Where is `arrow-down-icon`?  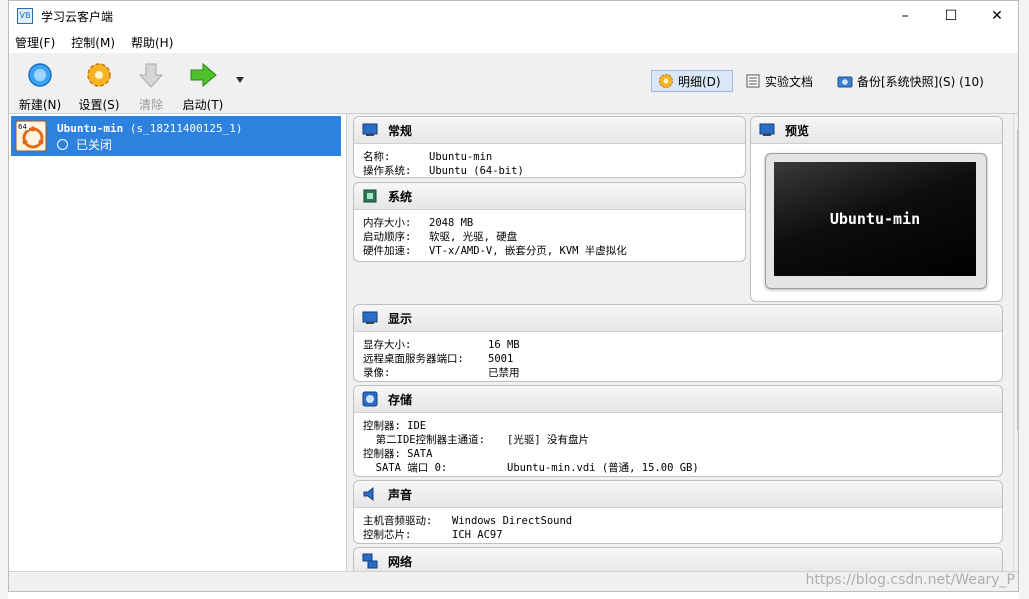
arrow-down-icon is located at coordinates (151, 75).